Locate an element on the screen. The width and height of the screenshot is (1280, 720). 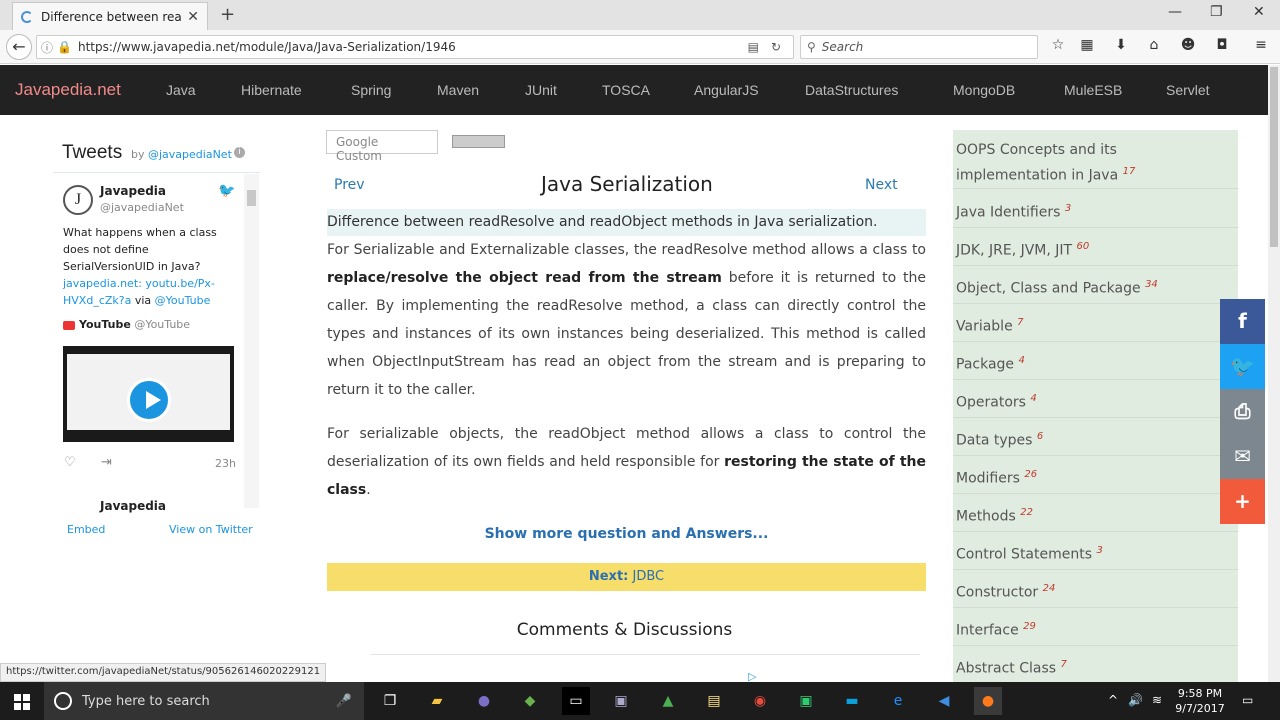
twitter-share-button: 🐦 is located at coordinates (1242, 366).